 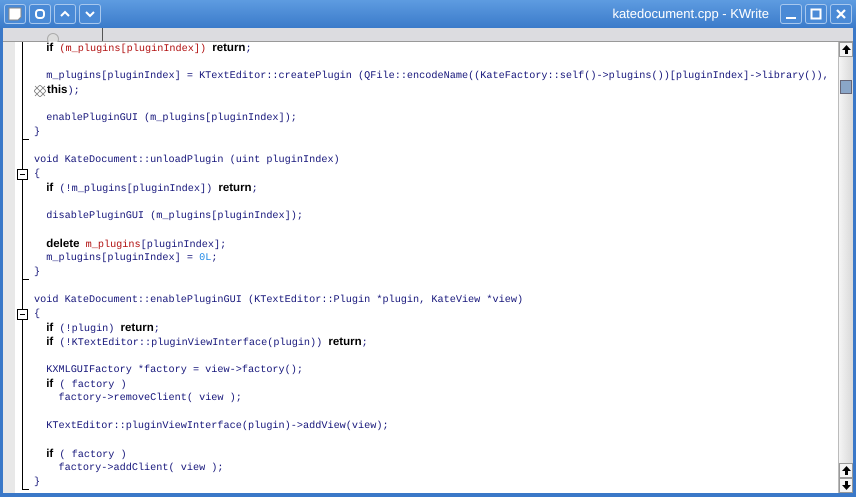 I want to click on caret-up-icon, so click(x=65, y=14).